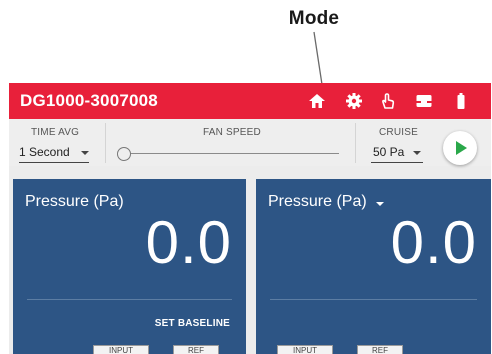 This screenshot has width=492, height=354. I want to click on touch-gesture-icon, so click(388, 101).